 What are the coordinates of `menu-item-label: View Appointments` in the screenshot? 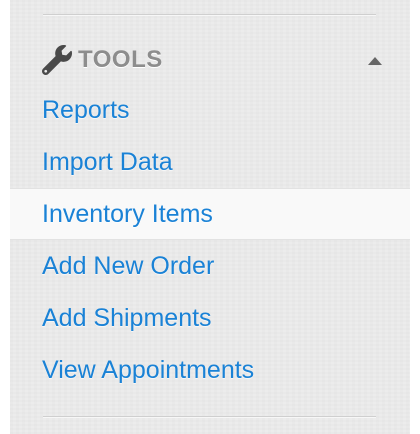 It's located at (148, 370).